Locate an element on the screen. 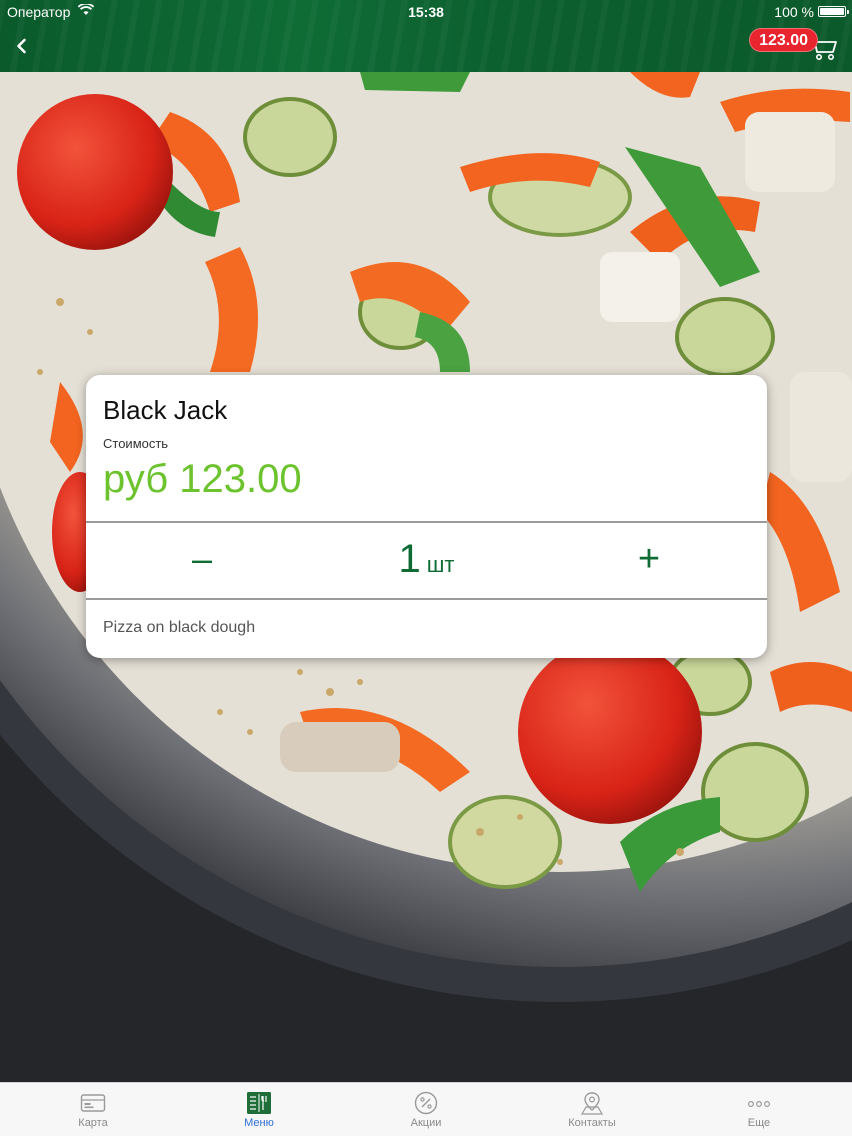 Image resolution: width=852 pixels, height=1136 pixels. chevron-left-icon is located at coordinates (21, 46).